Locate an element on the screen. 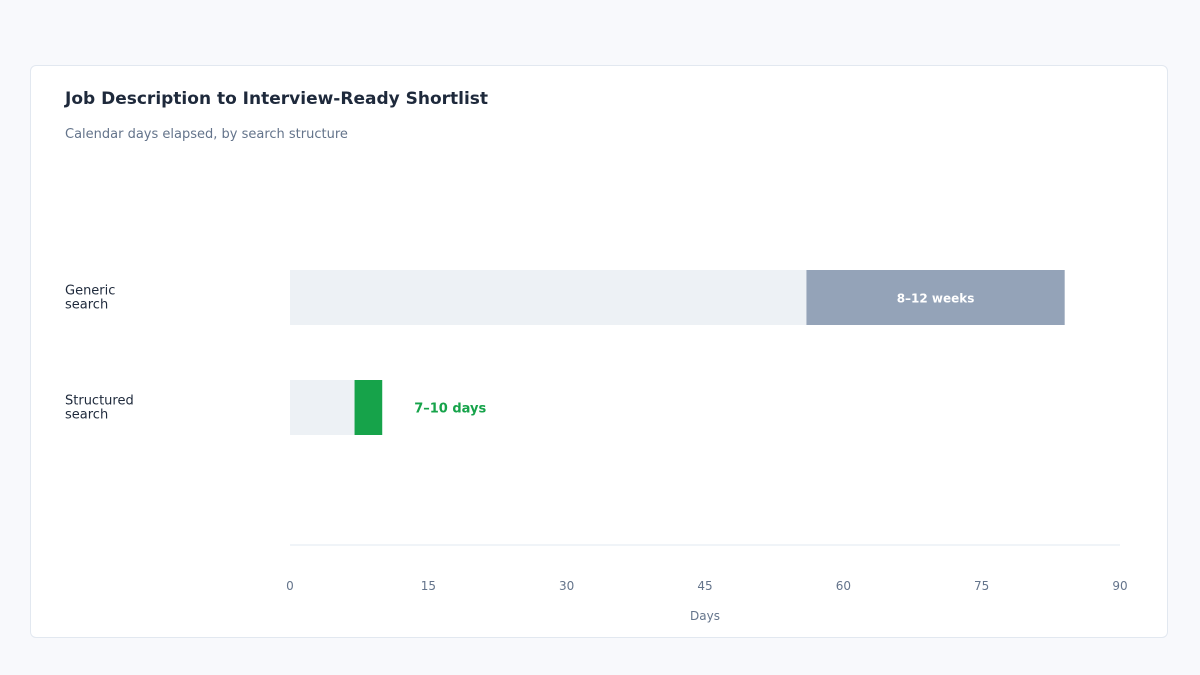 This screenshot has height=675, width=1200. x-tick-label: 75 is located at coordinates (981, 586).